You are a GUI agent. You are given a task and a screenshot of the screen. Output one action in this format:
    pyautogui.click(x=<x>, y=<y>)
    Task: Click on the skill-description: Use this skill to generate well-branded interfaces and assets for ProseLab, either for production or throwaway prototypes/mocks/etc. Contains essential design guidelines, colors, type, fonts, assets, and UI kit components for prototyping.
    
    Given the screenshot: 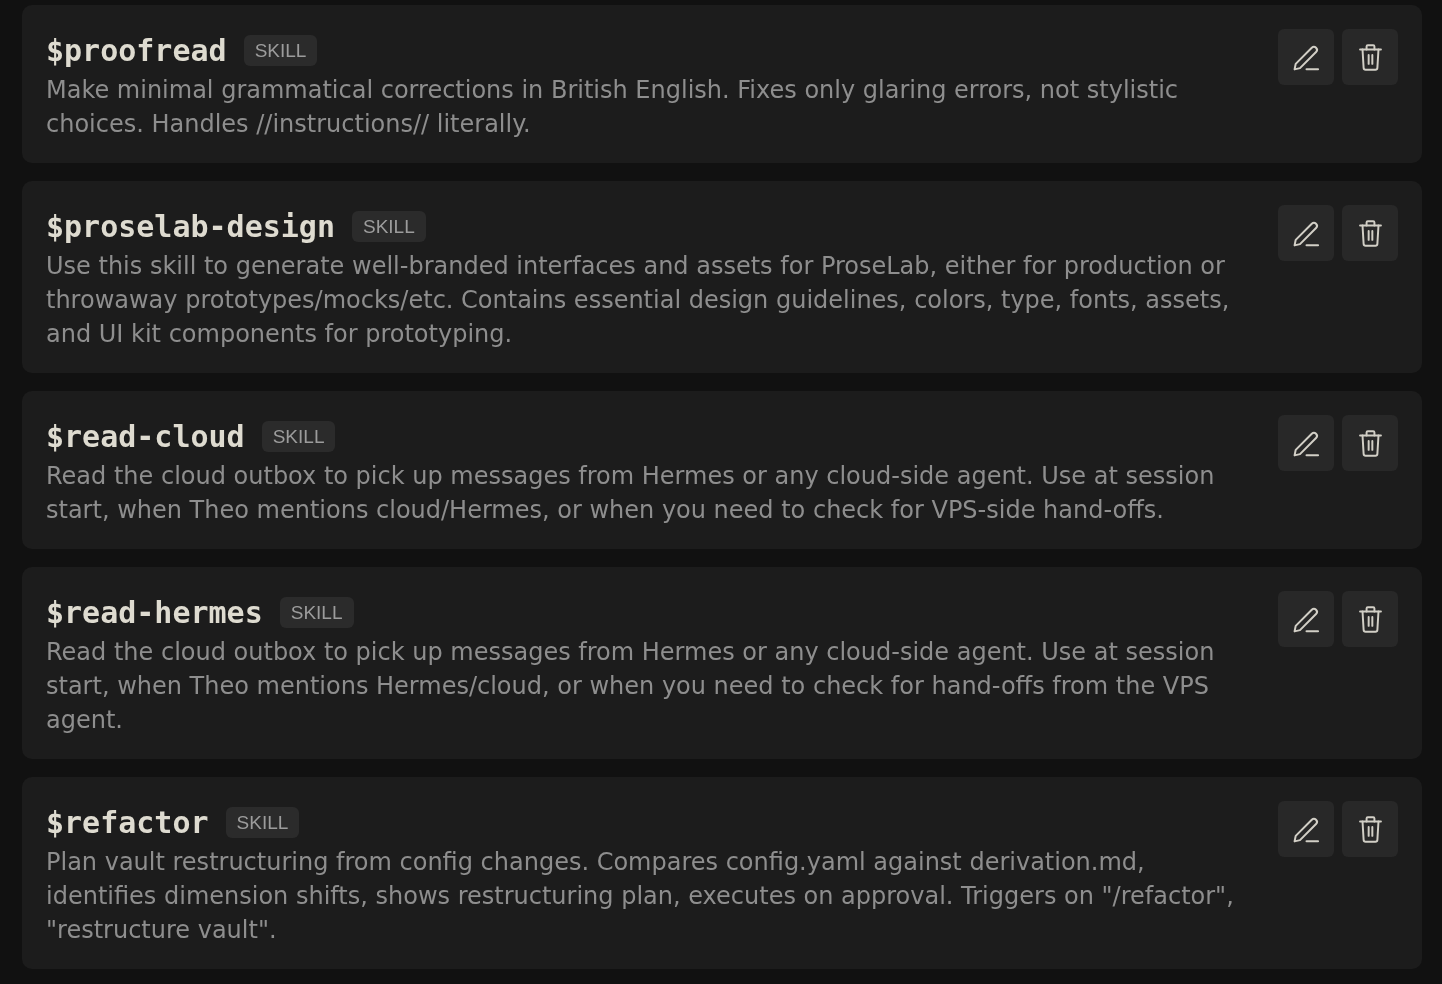 What is the action you would take?
    pyautogui.click(x=638, y=300)
    